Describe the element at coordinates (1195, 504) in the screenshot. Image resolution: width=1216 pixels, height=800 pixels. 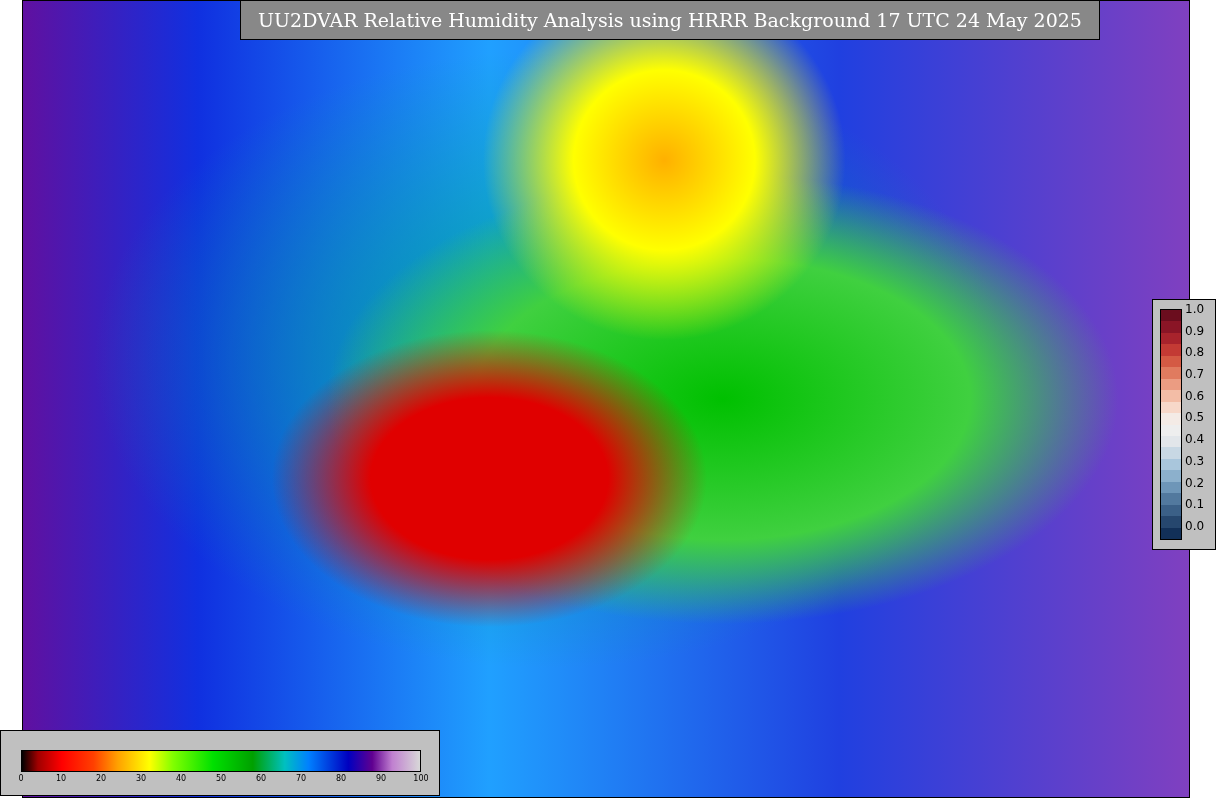
I see `colorbar-tick-label: 0.1` at that location.